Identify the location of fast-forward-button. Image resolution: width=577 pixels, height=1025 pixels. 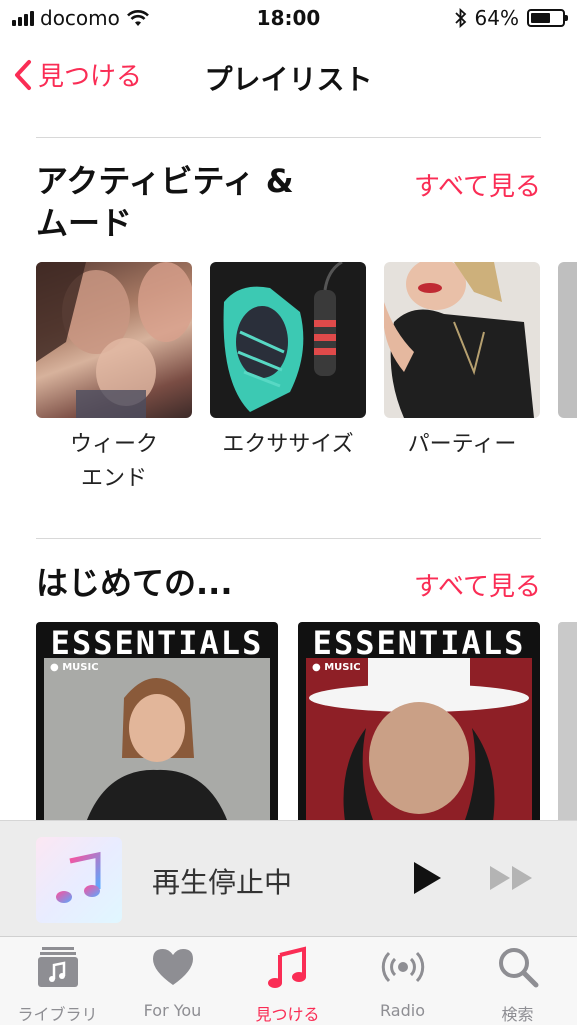
(512, 878).